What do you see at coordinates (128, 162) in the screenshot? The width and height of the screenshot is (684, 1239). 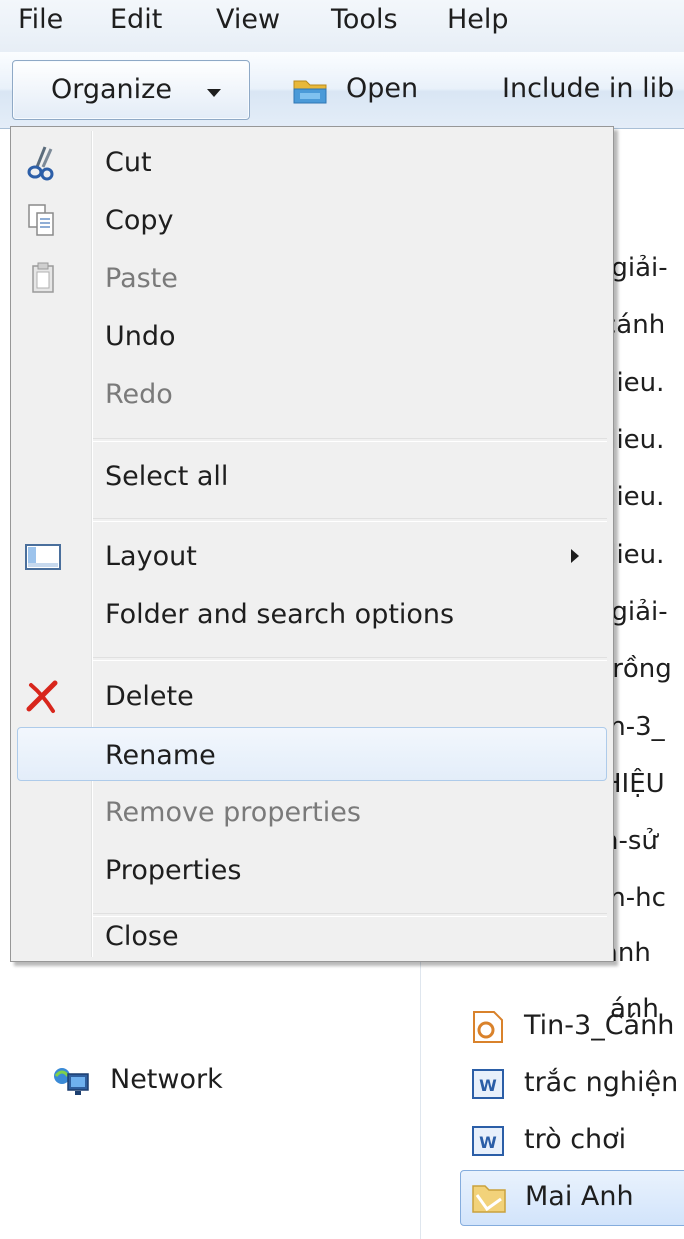 I see `menu-label: Cut` at bounding box center [128, 162].